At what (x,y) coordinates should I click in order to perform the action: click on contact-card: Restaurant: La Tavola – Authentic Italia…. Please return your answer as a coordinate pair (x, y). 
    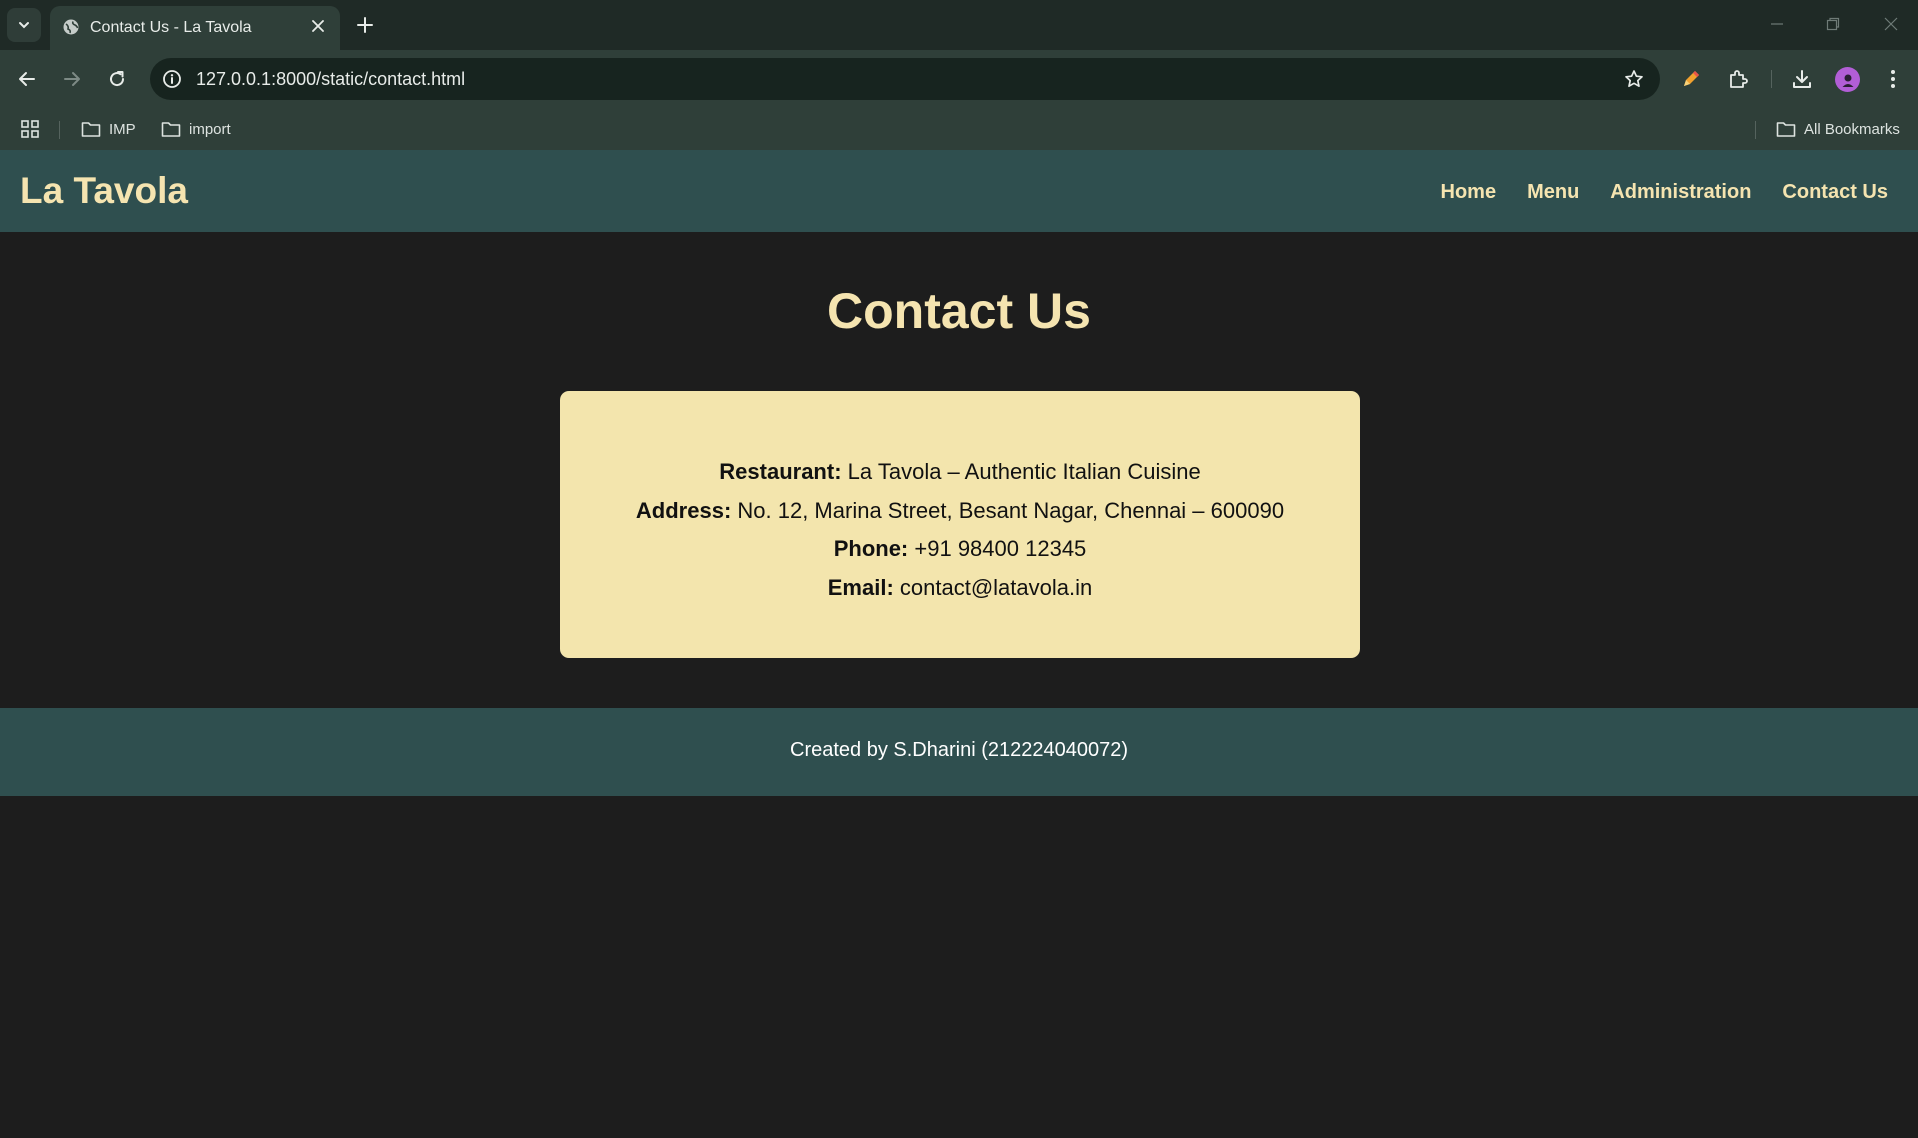
    Looking at the image, I should click on (960, 524).